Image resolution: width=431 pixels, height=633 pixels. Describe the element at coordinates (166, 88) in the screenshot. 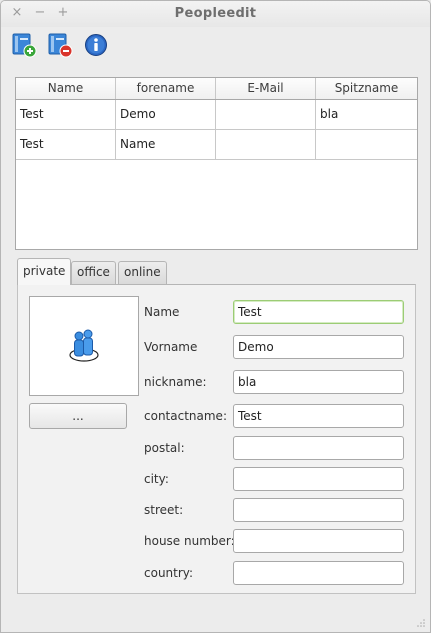

I see `column-header-forename: forename` at that location.